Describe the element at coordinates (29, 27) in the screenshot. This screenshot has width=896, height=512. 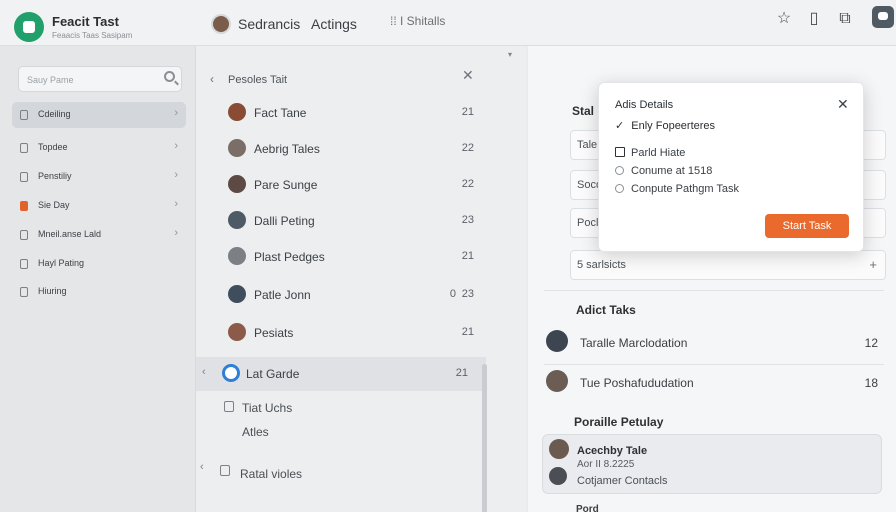
I see `app-logo` at that location.